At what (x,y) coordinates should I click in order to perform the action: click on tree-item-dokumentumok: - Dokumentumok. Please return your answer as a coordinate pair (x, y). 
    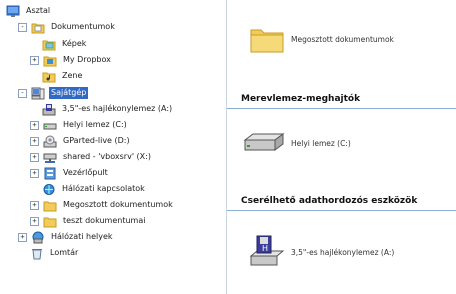
    Looking at the image, I should click on (67, 27).